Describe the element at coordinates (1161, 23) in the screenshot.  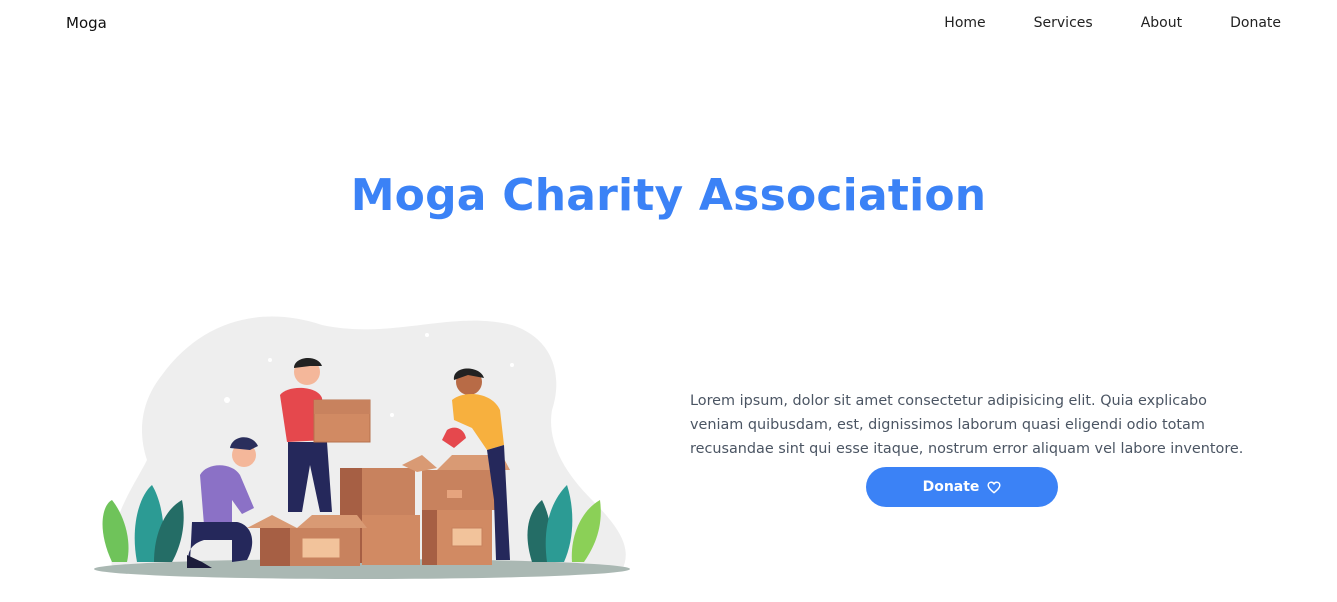
I see `nav-link-about: About` at that location.